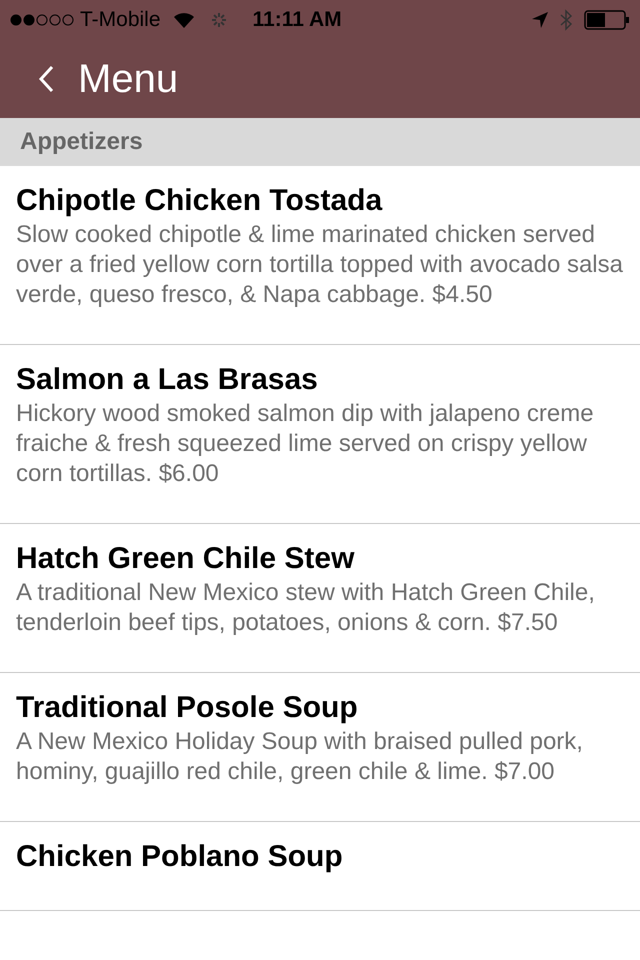 This screenshot has width=640, height=960. Describe the element at coordinates (566, 20) in the screenshot. I see `bluetooth-icon` at that location.